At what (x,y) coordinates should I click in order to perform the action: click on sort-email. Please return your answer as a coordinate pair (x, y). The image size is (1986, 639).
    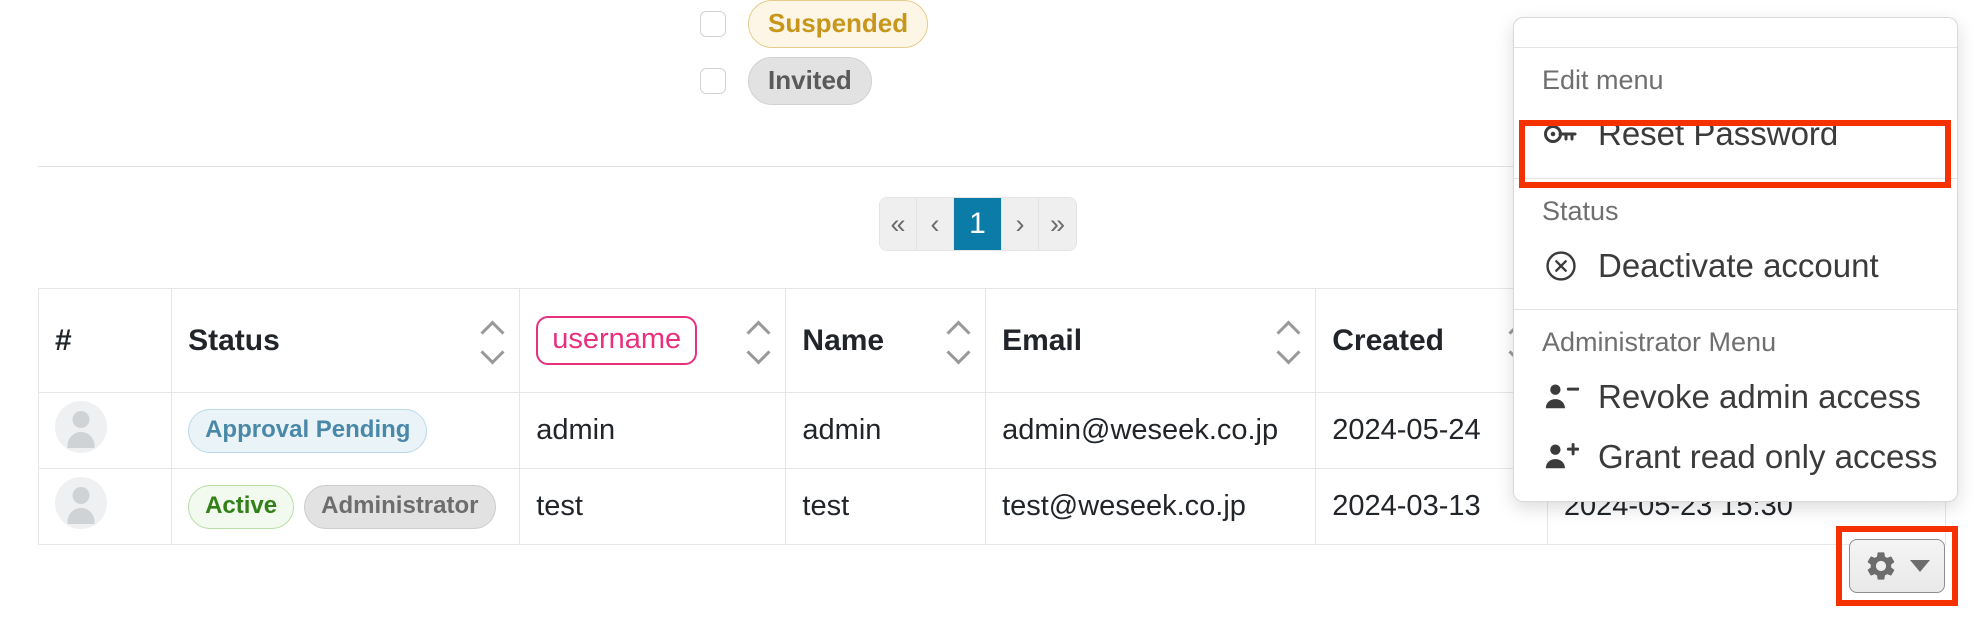
    Looking at the image, I should click on (1288, 341).